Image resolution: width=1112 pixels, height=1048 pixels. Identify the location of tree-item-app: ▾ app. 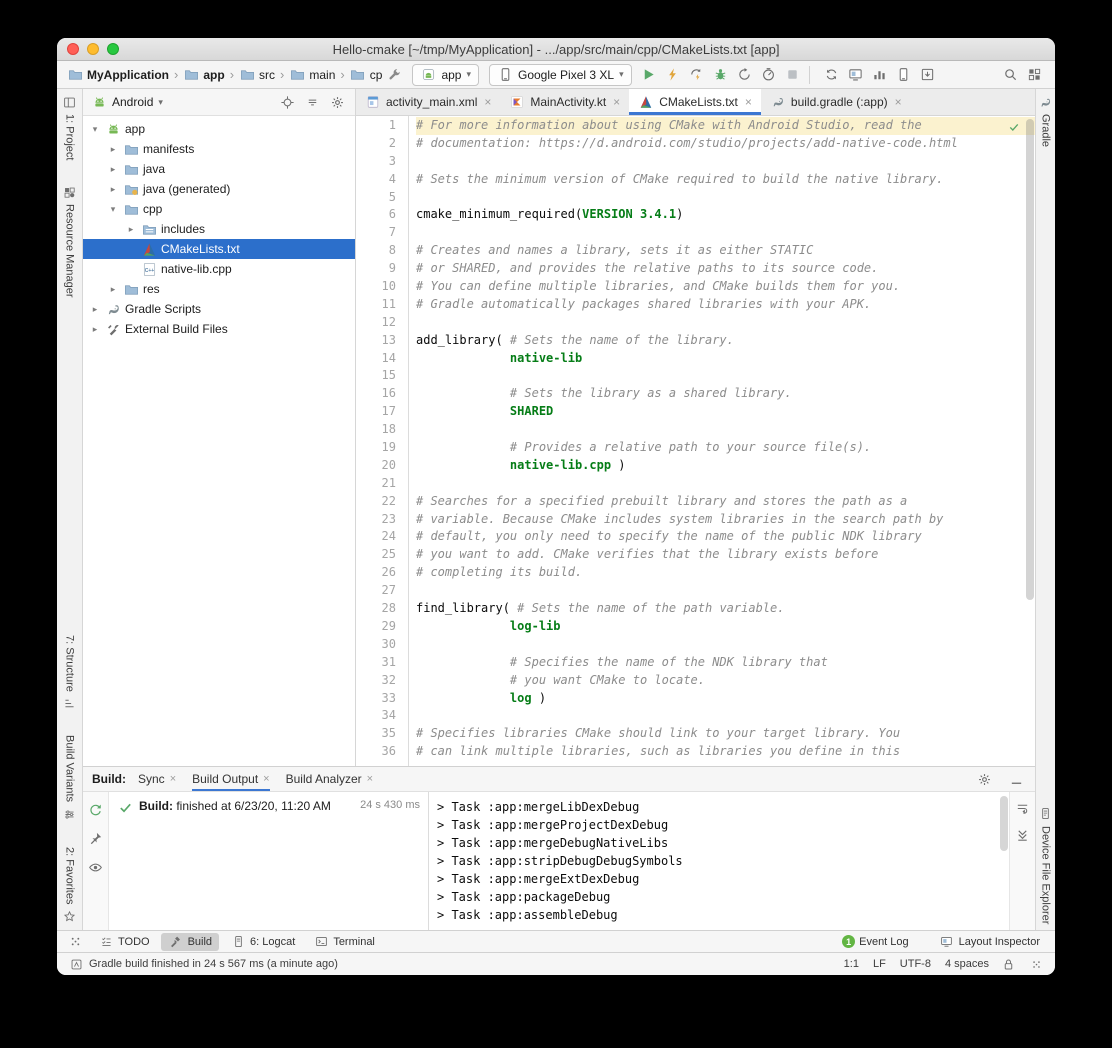
(219, 129).